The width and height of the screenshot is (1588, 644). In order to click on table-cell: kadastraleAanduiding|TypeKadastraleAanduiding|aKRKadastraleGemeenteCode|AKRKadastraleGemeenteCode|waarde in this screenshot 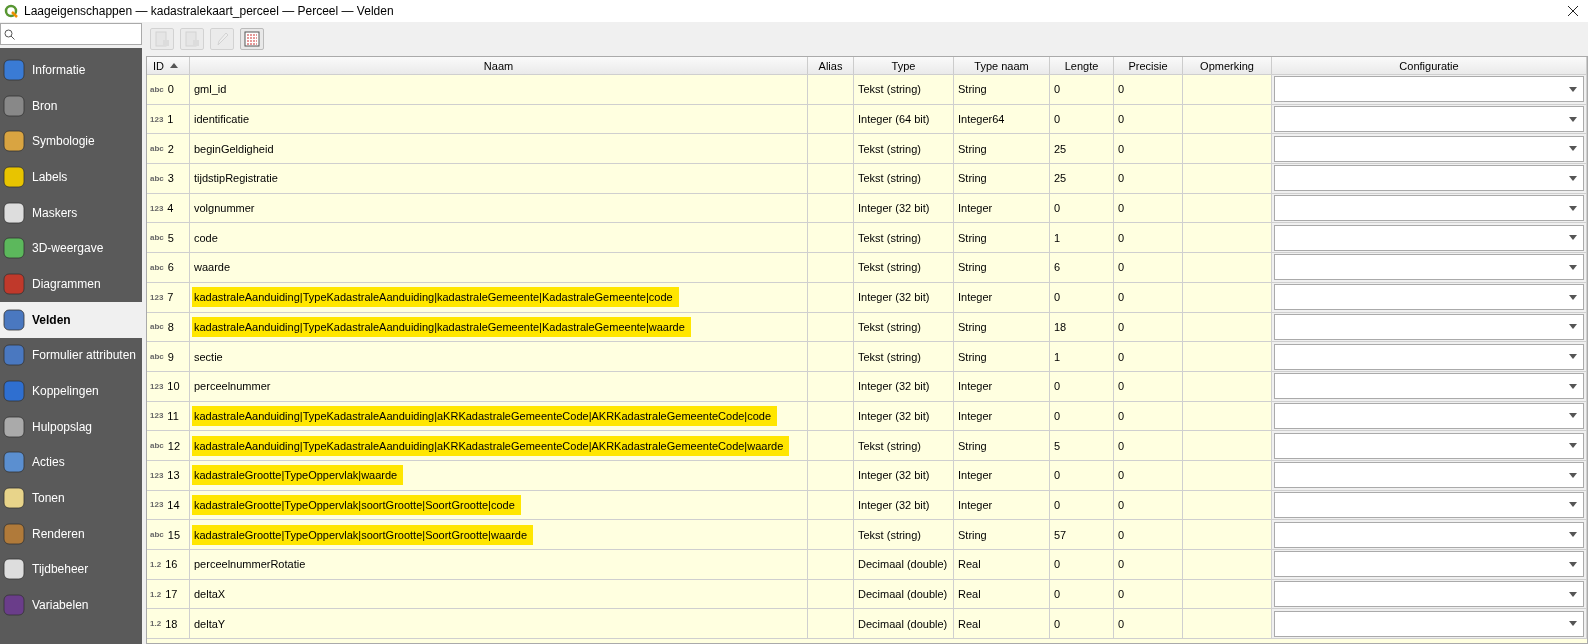, I will do `click(491, 445)`.